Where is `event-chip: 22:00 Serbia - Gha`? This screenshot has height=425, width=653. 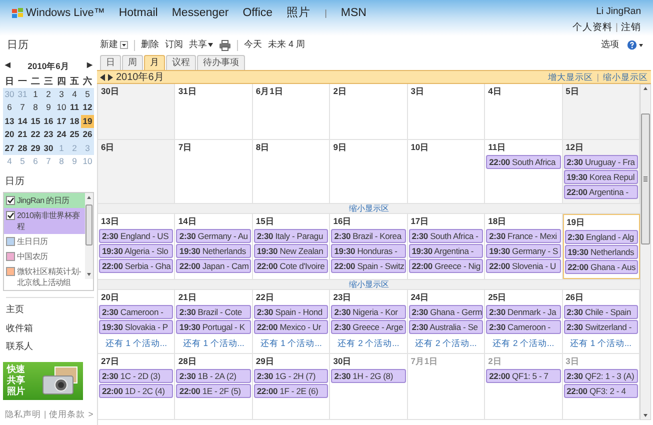
event-chip: 22:00 Serbia - Gha is located at coordinates (136, 266).